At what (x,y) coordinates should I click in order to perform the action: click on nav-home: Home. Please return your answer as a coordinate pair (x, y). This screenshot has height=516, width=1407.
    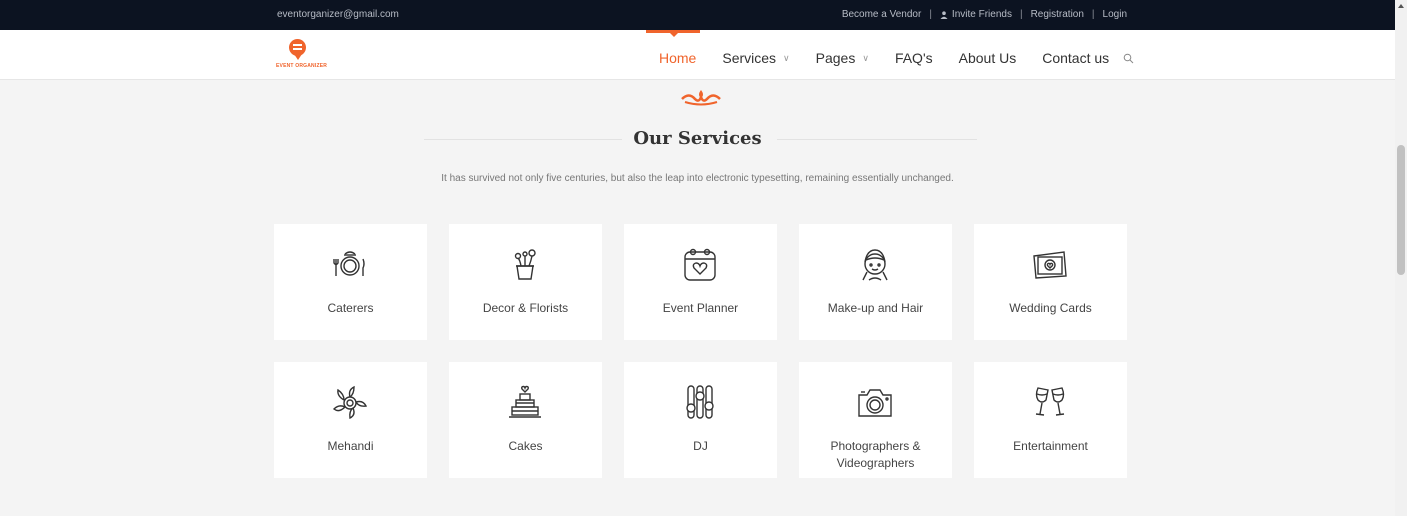
    Looking at the image, I should click on (677, 58).